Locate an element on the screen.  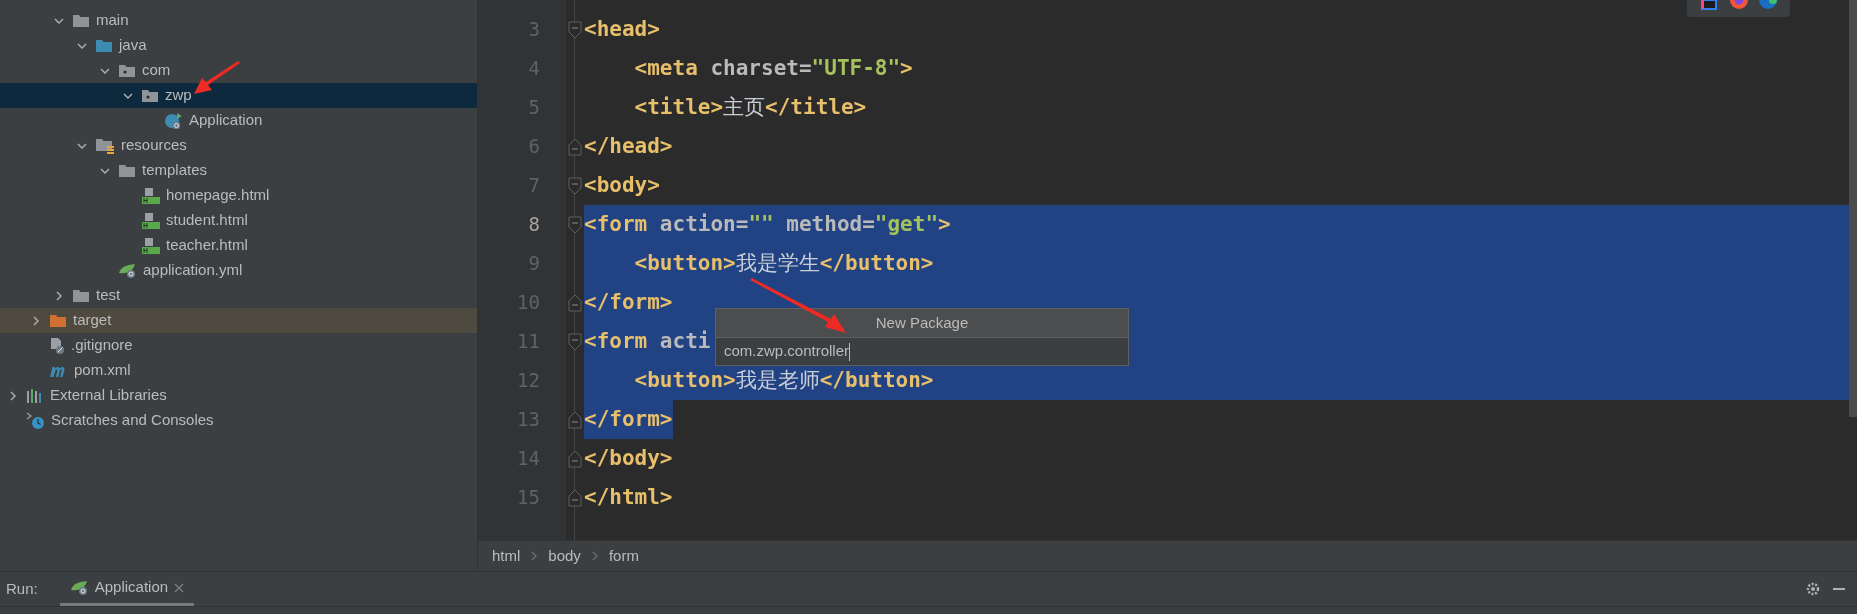
tree-item: zwp is located at coordinates (238, 95).